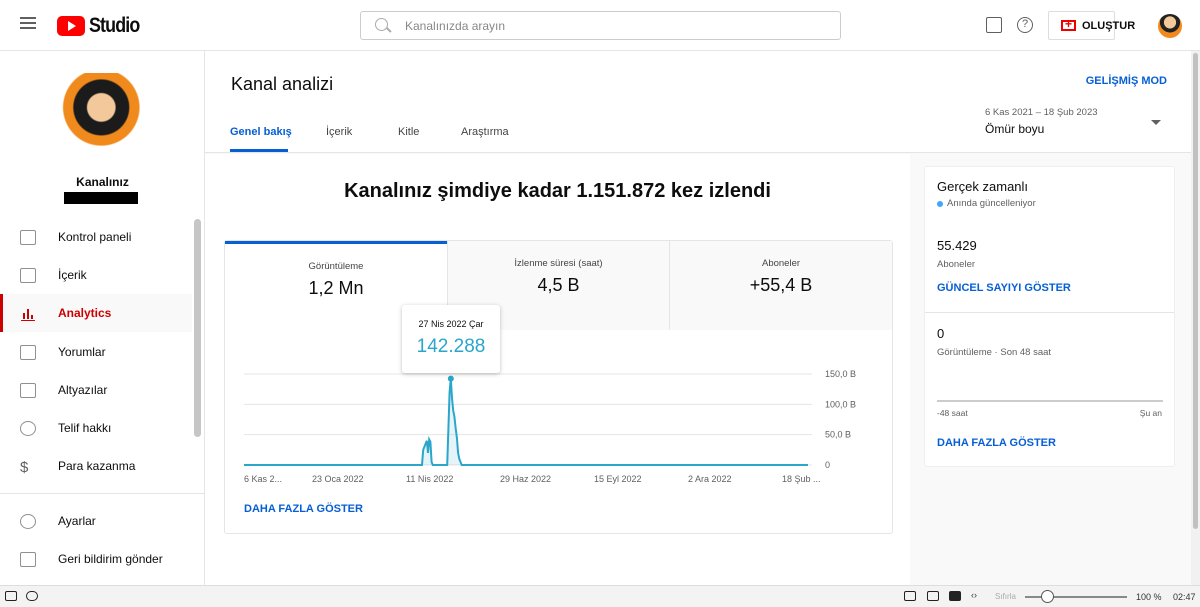 The width and height of the screenshot is (1200, 607). Describe the element at coordinates (1048, 596) in the screenshot. I see `zoom-slider-handle` at that location.